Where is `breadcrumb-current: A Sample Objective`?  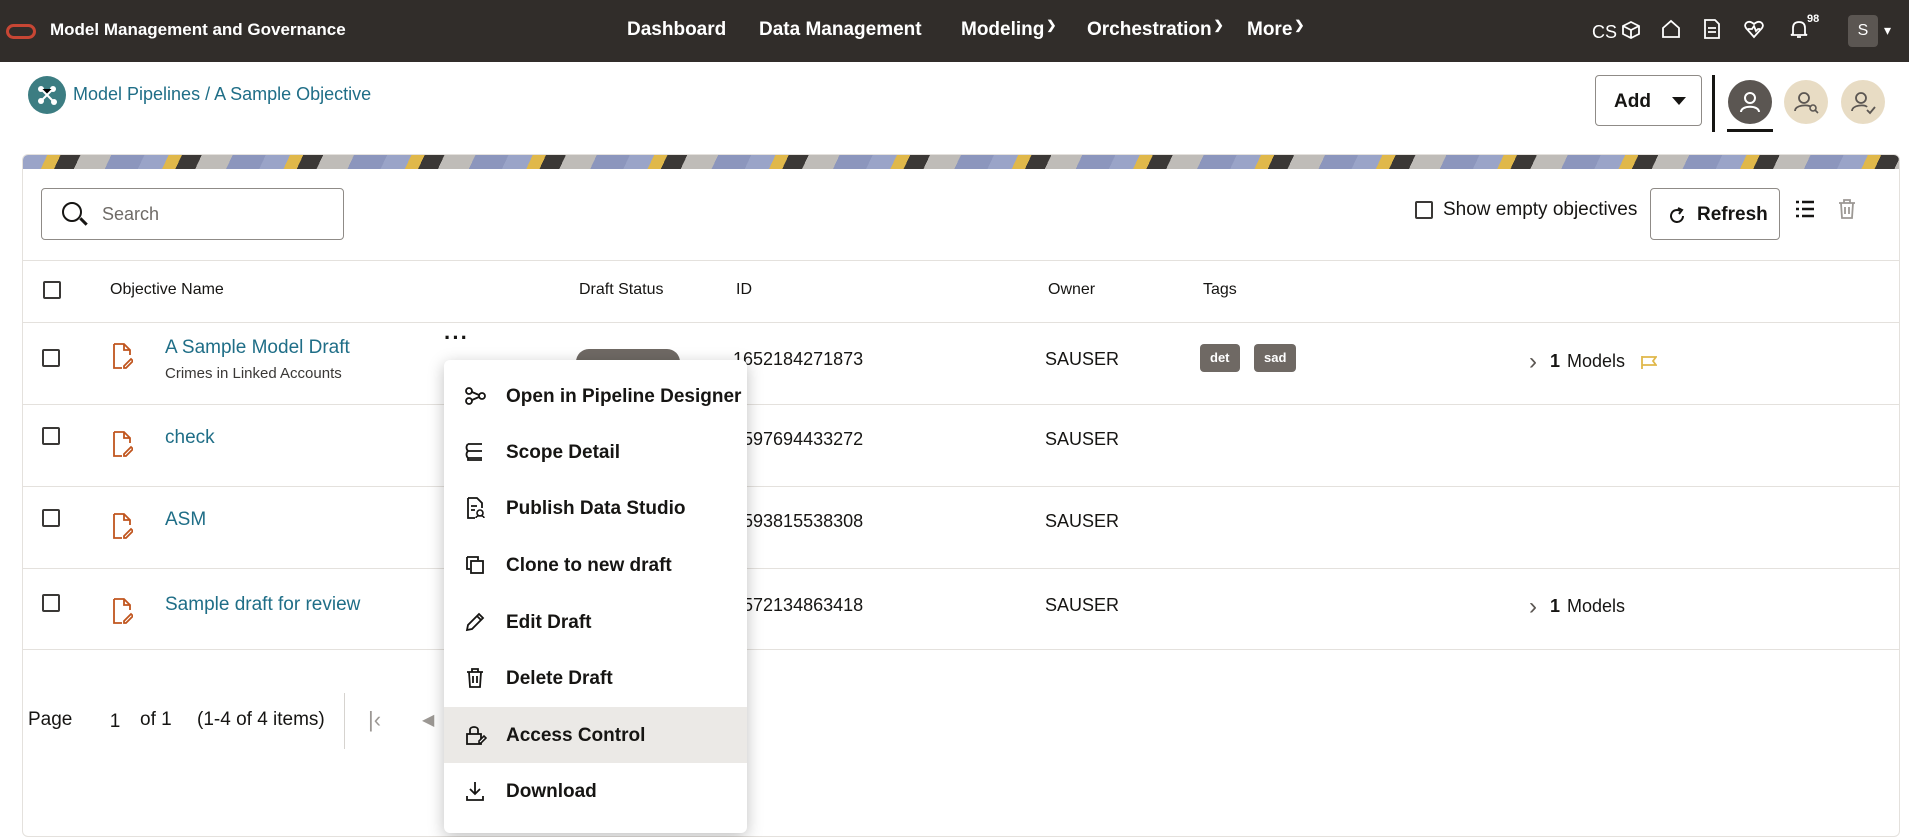
breadcrumb-current: A Sample Objective is located at coordinates (292, 94).